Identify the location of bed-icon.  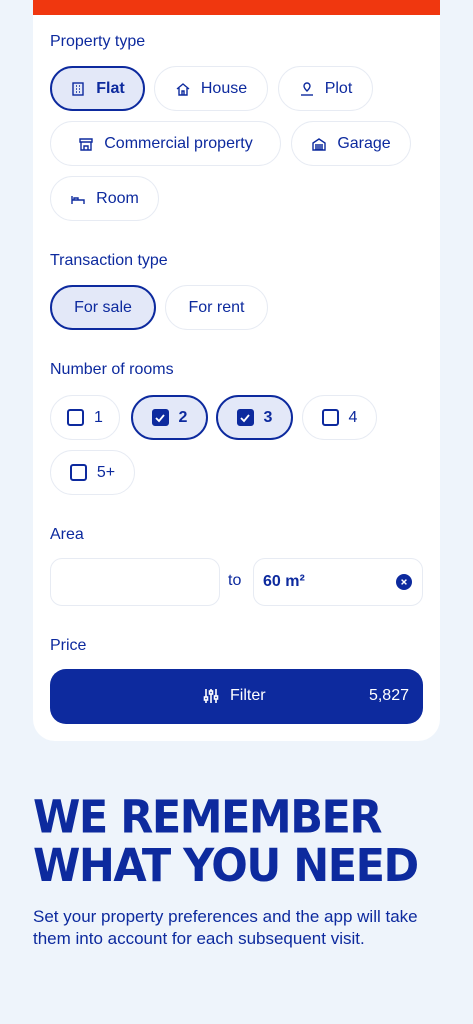
(78, 199).